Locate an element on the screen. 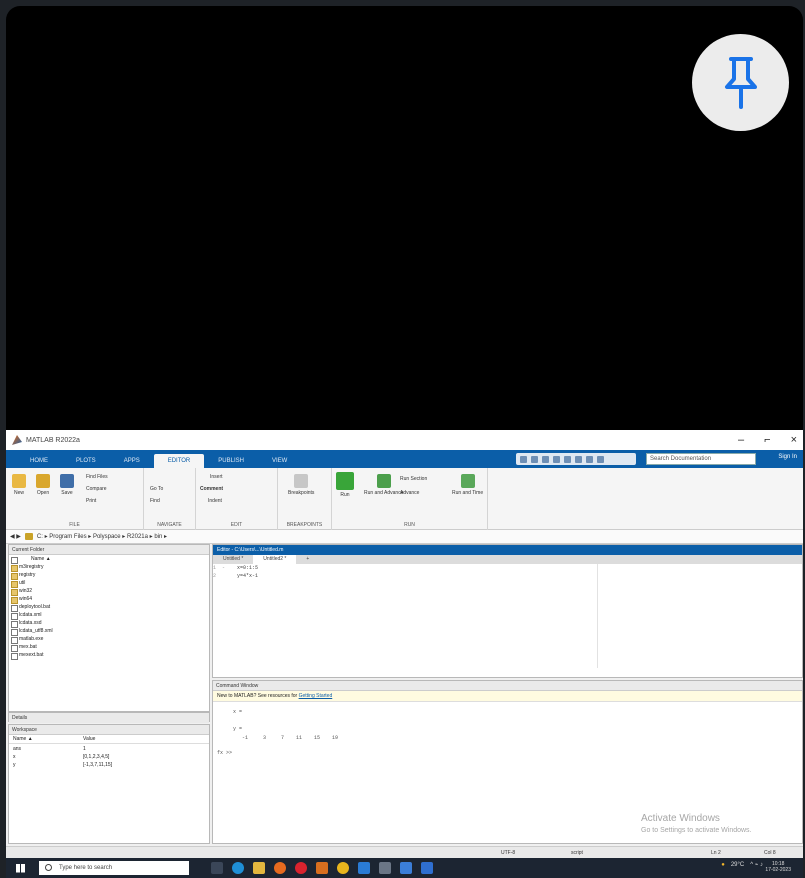 This screenshot has height=878, width=805. opera-icon is located at coordinates (301, 868).